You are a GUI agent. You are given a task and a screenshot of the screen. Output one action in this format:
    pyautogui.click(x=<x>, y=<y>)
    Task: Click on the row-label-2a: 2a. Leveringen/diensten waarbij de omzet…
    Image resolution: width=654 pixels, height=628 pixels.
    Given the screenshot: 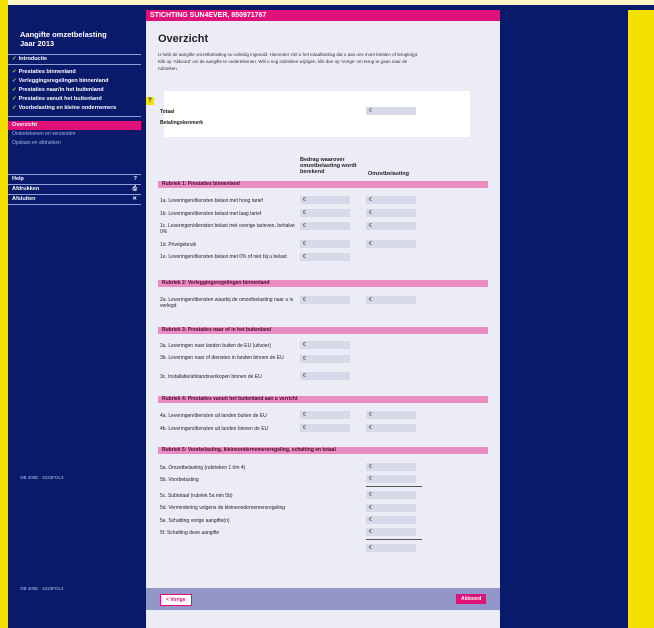 What is the action you would take?
    pyautogui.click(x=227, y=303)
    